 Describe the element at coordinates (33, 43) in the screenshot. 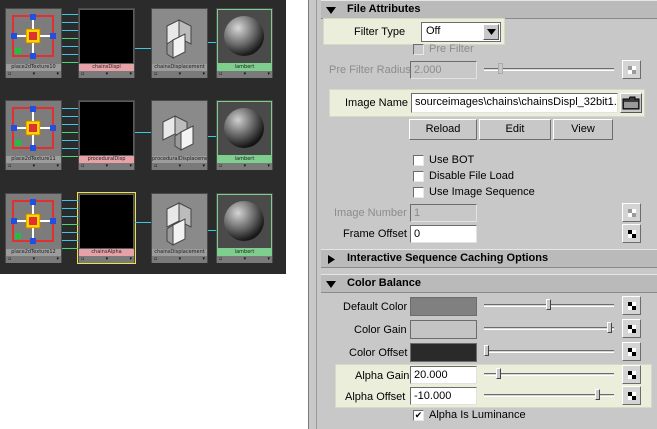

I see `place2d-texture-node: place2dTexture10 ▫ ▾ ▾` at that location.